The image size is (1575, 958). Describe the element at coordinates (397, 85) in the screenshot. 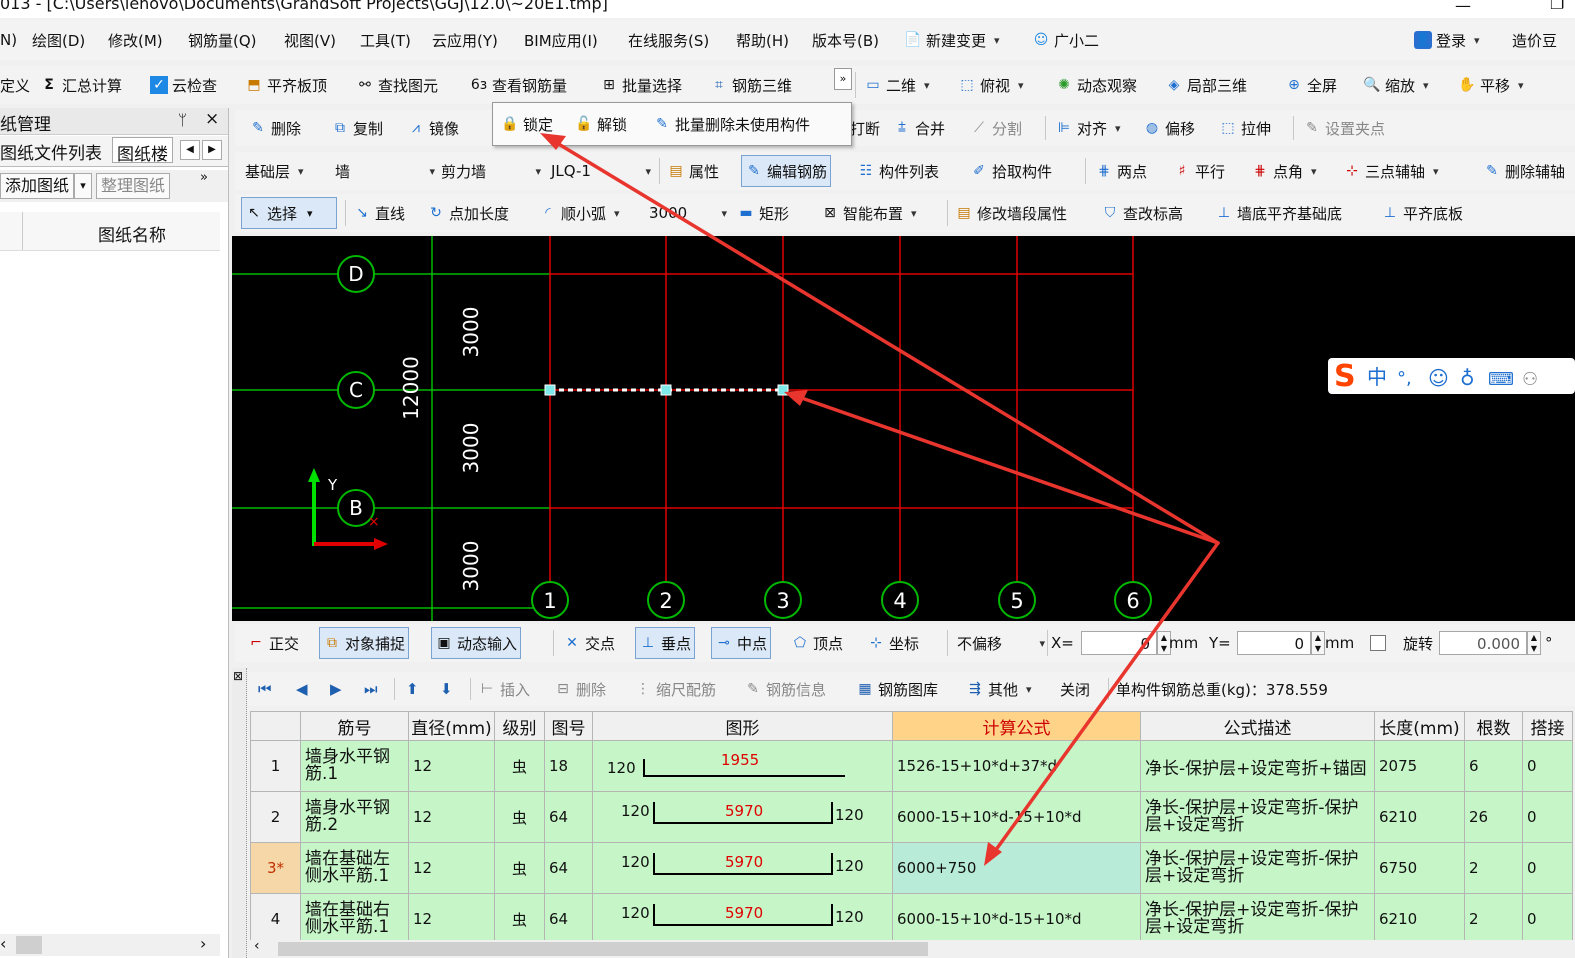

I see `find-element-button: ⚯ 查找图元` at that location.